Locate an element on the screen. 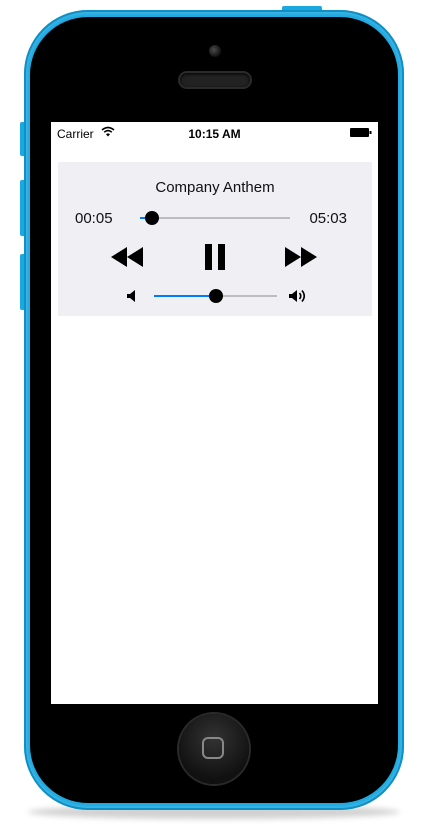  track-duration: 05:03 is located at coordinates (328, 218).